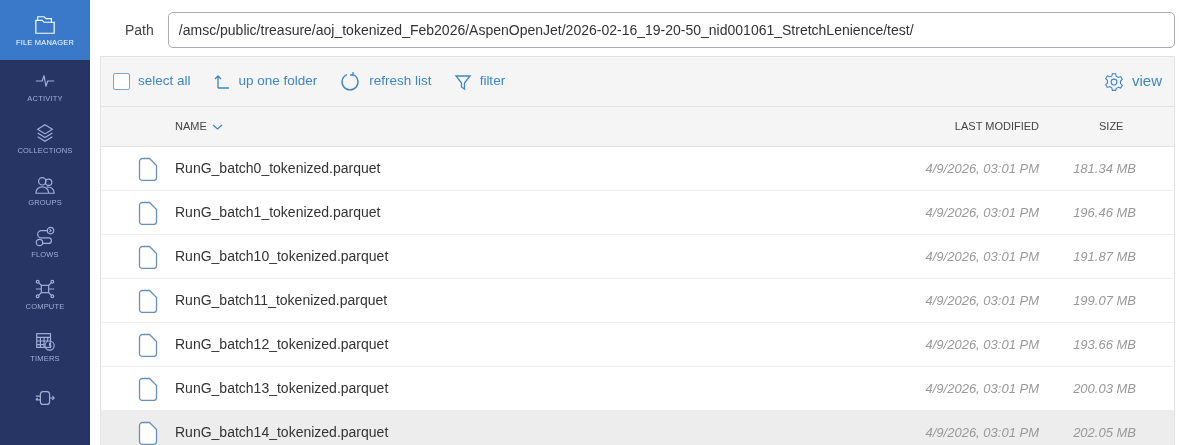 The width and height of the screenshot is (1192, 445). I want to click on flow-icon, so click(45, 236).